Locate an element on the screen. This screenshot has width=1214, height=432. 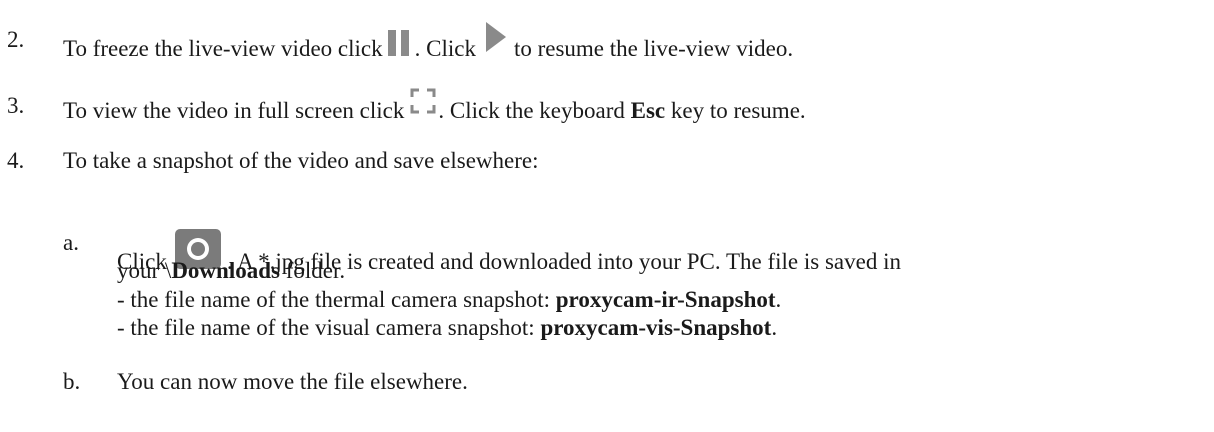
vis-filename: proxycam-vis-Snapshot is located at coordinates (656, 327).